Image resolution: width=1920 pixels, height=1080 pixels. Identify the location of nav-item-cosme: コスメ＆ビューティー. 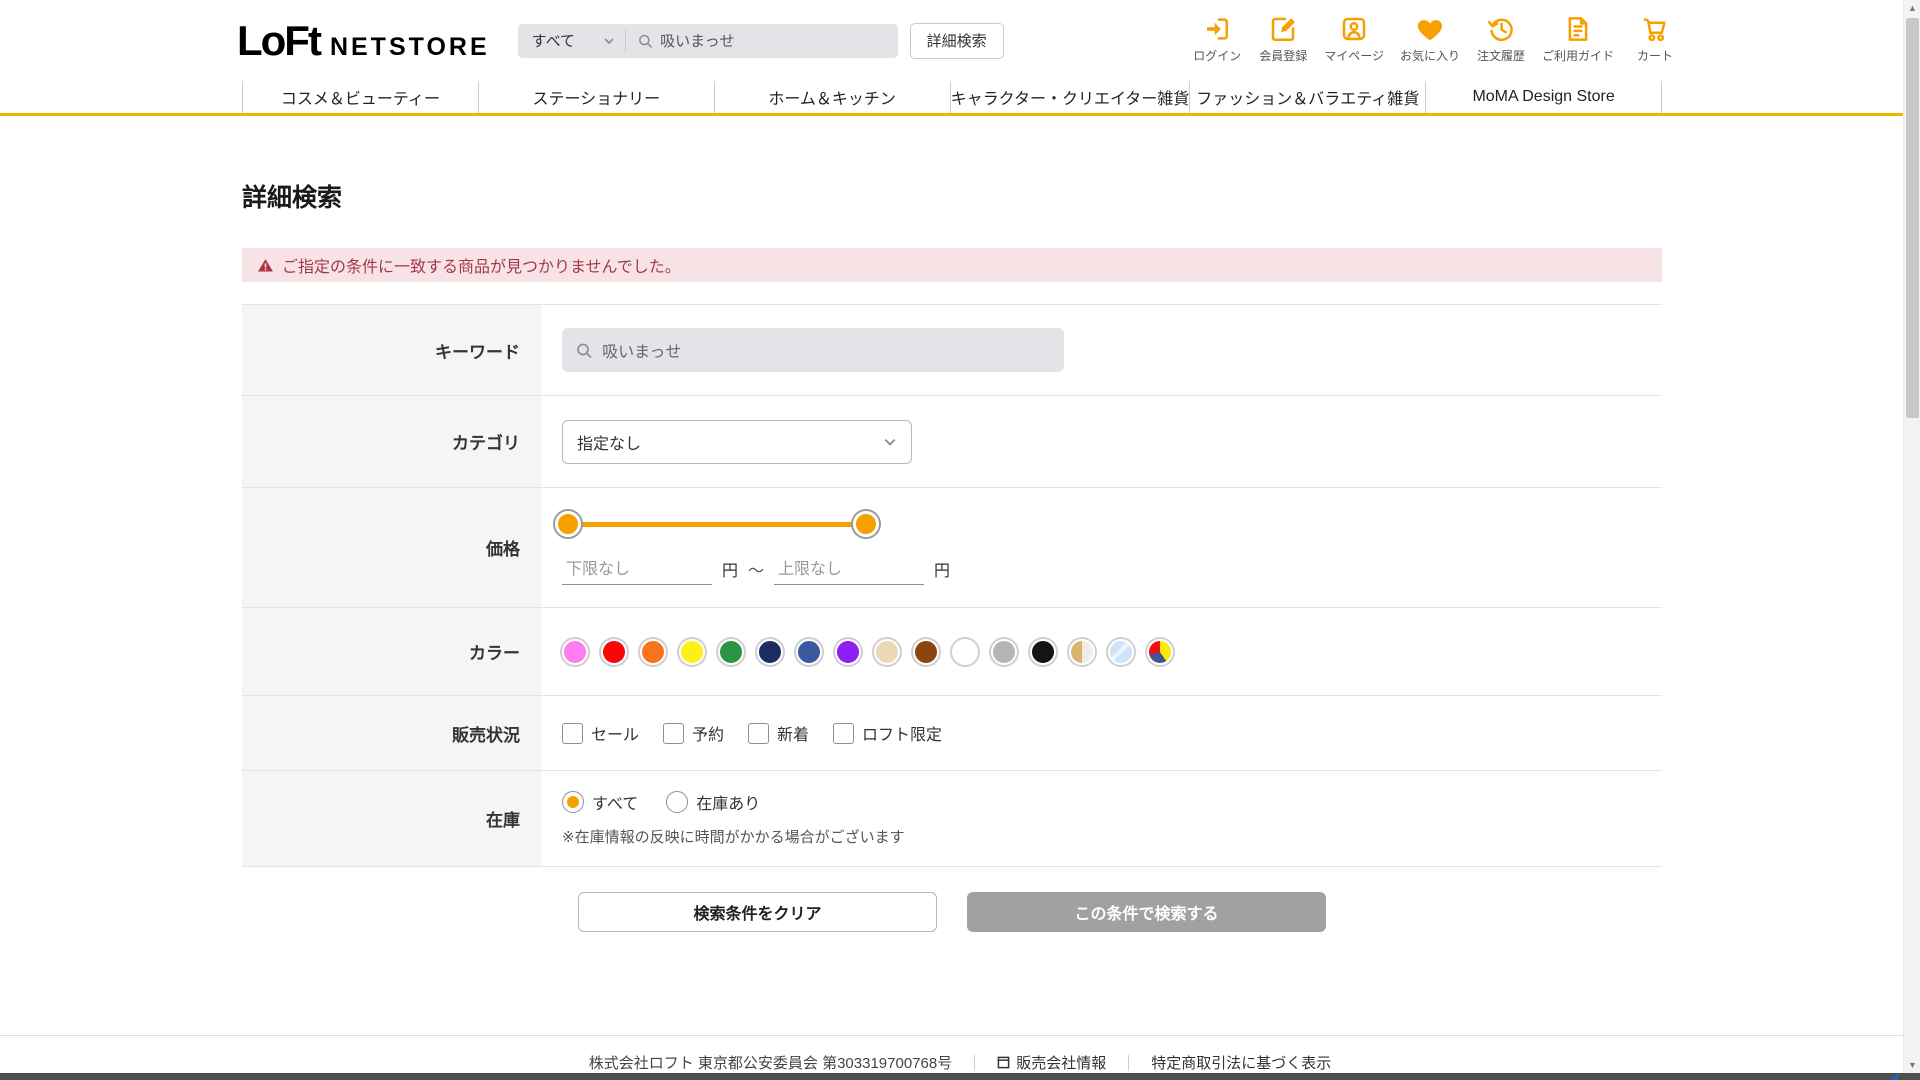
(360, 97).